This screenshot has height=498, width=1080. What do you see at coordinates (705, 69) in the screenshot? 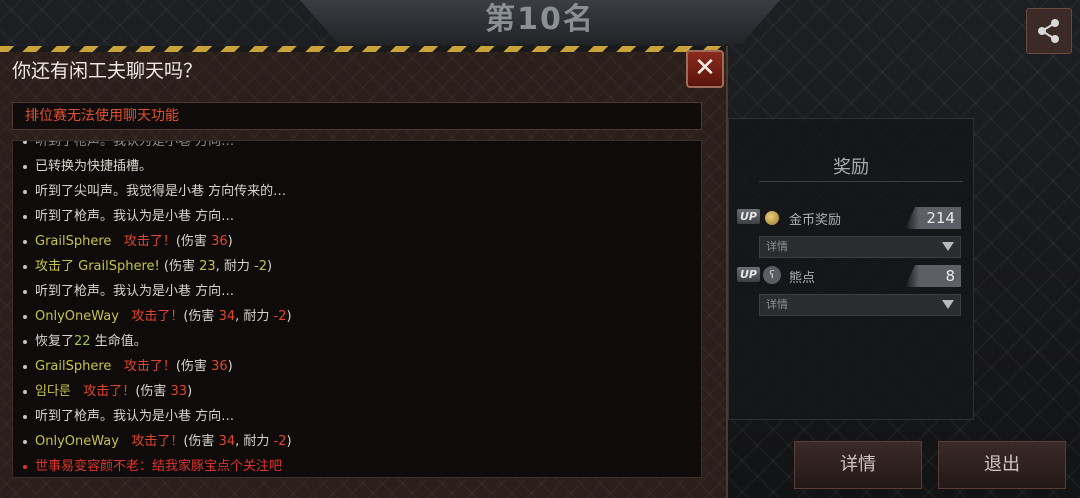
I see `close-button: ✕` at bounding box center [705, 69].